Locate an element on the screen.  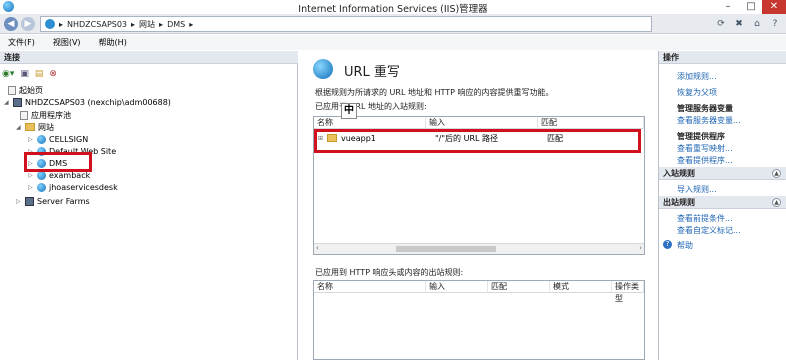
inbound-grid-header: 名称 输入 匹配 is located at coordinates (479, 123).